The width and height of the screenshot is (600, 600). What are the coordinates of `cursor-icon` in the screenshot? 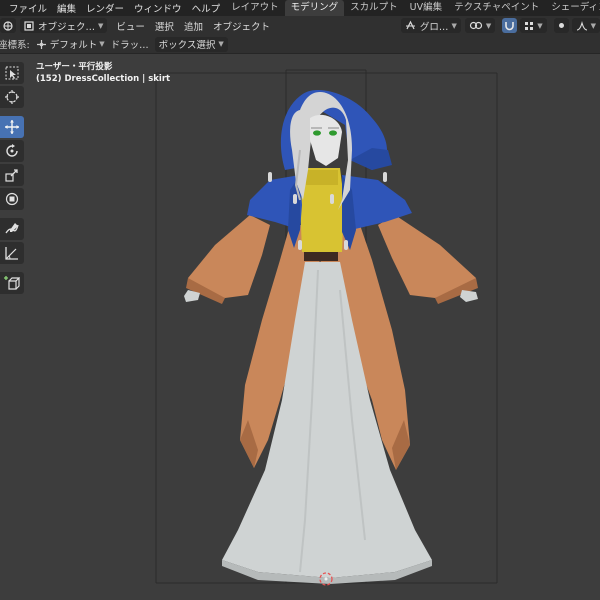 It's located at (12, 97).